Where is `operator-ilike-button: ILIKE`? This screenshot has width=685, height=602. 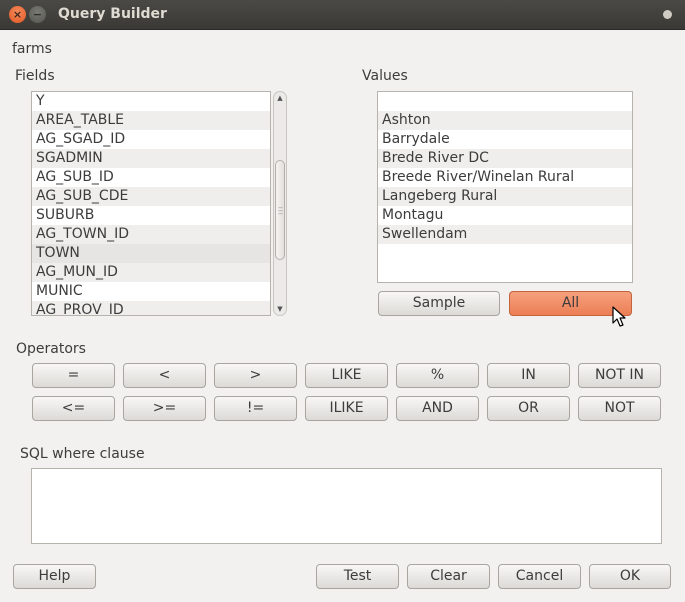
operator-ilike-button: ILIKE is located at coordinates (346, 408).